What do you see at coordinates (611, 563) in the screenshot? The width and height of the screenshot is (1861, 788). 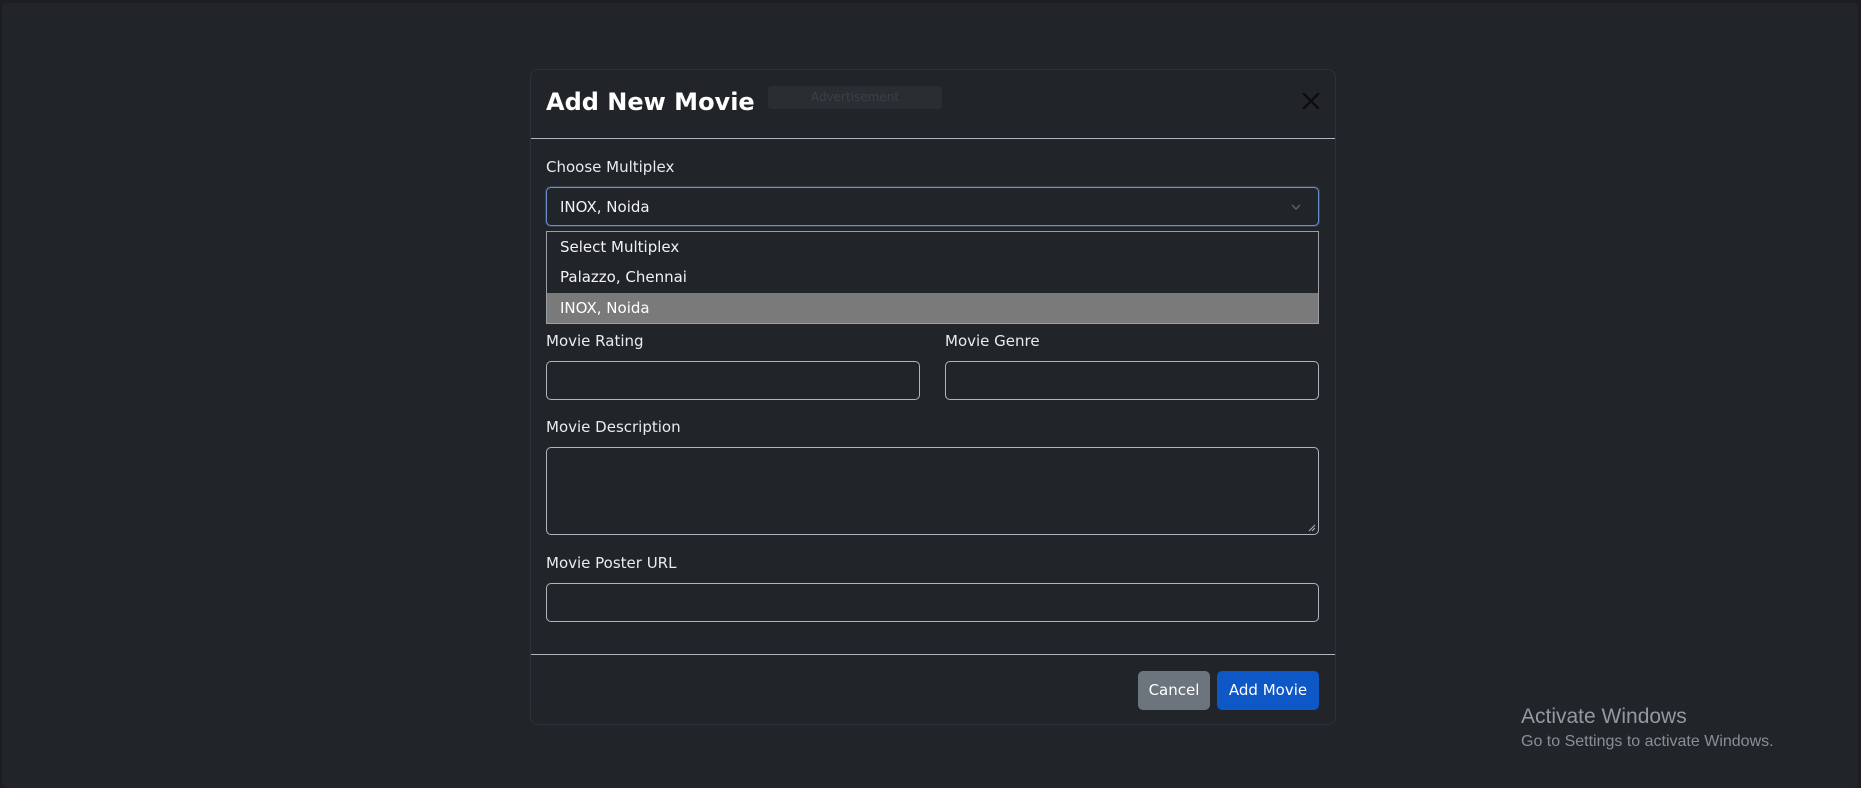 I see `movie-poster-url-label: Movie Poster URL` at bounding box center [611, 563].